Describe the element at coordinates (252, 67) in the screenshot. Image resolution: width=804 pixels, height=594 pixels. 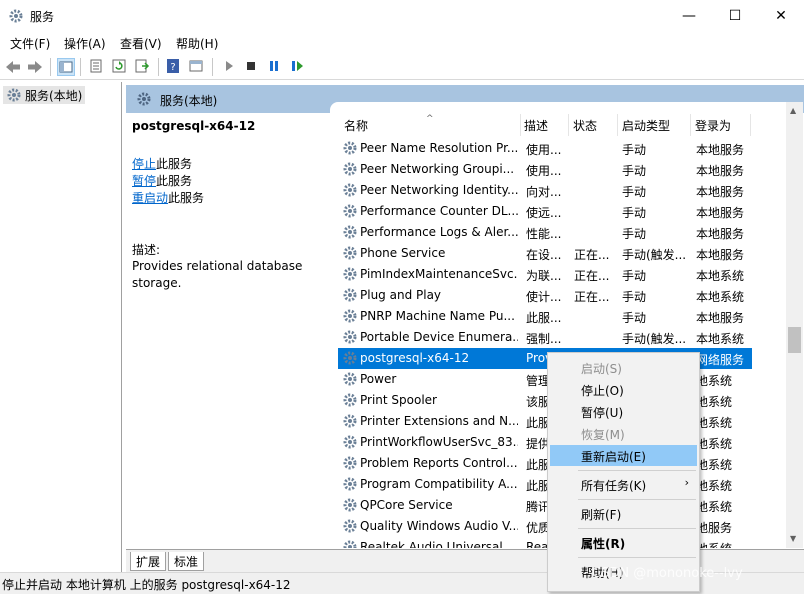
I see `stop-service-icon` at that location.